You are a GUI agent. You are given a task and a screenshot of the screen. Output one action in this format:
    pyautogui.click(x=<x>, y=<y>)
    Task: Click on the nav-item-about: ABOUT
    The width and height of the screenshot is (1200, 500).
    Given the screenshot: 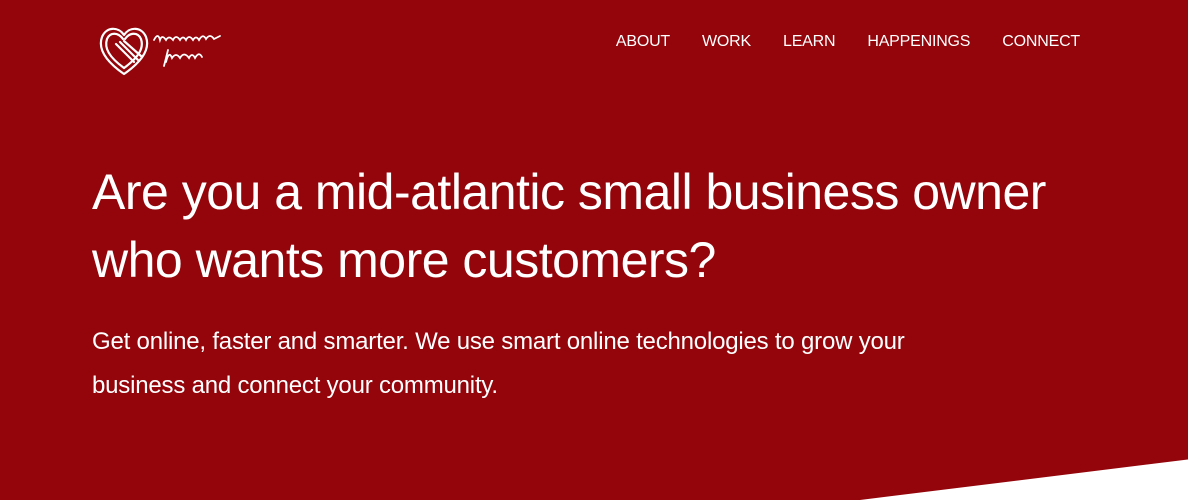 What is the action you would take?
    pyautogui.click(x=643, y=42)
    